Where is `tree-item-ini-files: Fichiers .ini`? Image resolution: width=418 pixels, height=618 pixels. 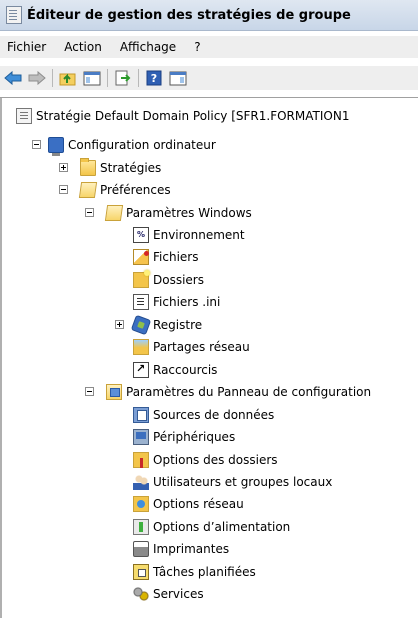
tree-item-ini-files: Fichiers .ini is located at coordinates (176, 302).